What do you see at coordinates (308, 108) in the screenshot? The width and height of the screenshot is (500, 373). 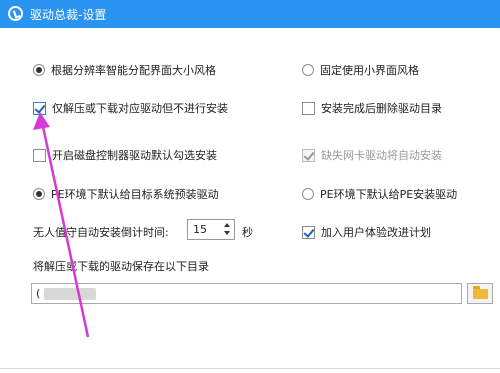 I see `checkbox-delete-after-box` at bounding box center [308, 108].